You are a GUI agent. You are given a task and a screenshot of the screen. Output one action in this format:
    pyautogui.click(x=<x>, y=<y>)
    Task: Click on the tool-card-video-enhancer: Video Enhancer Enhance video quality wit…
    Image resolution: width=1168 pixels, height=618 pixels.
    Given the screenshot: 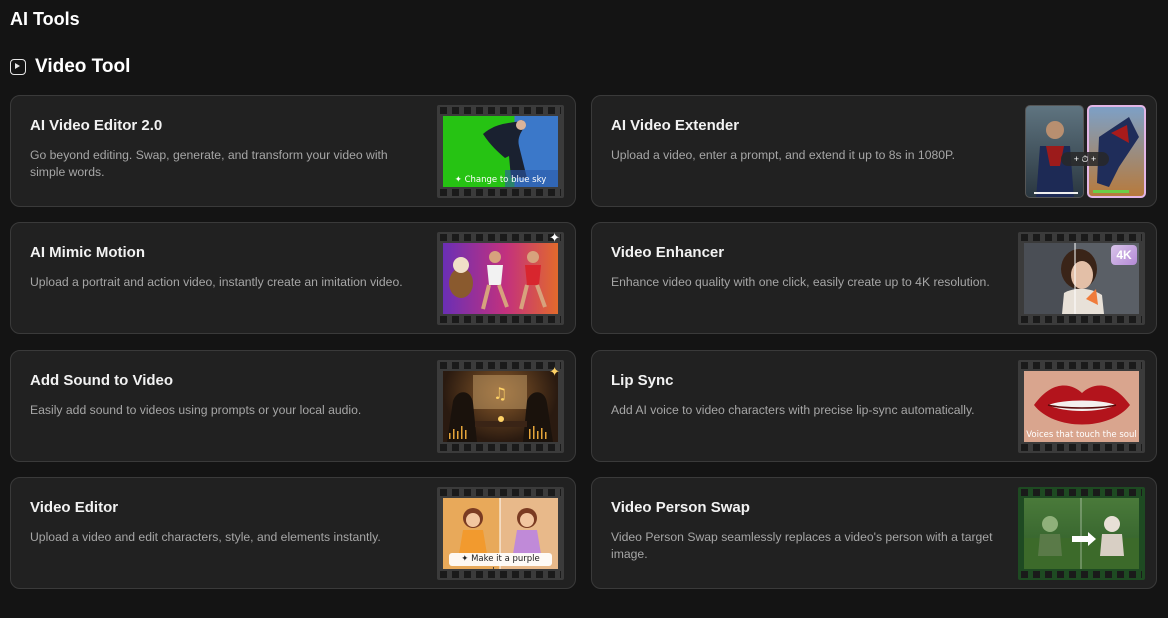 What is the action you would take?
    pyautogui.click(x=874, y=278)
    